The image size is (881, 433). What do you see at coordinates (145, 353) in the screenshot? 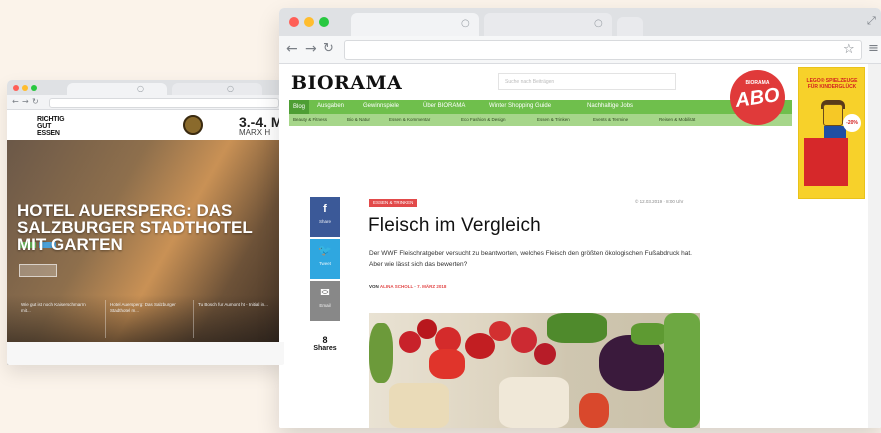
I see `window-footer` at bounding box center [145, 353].